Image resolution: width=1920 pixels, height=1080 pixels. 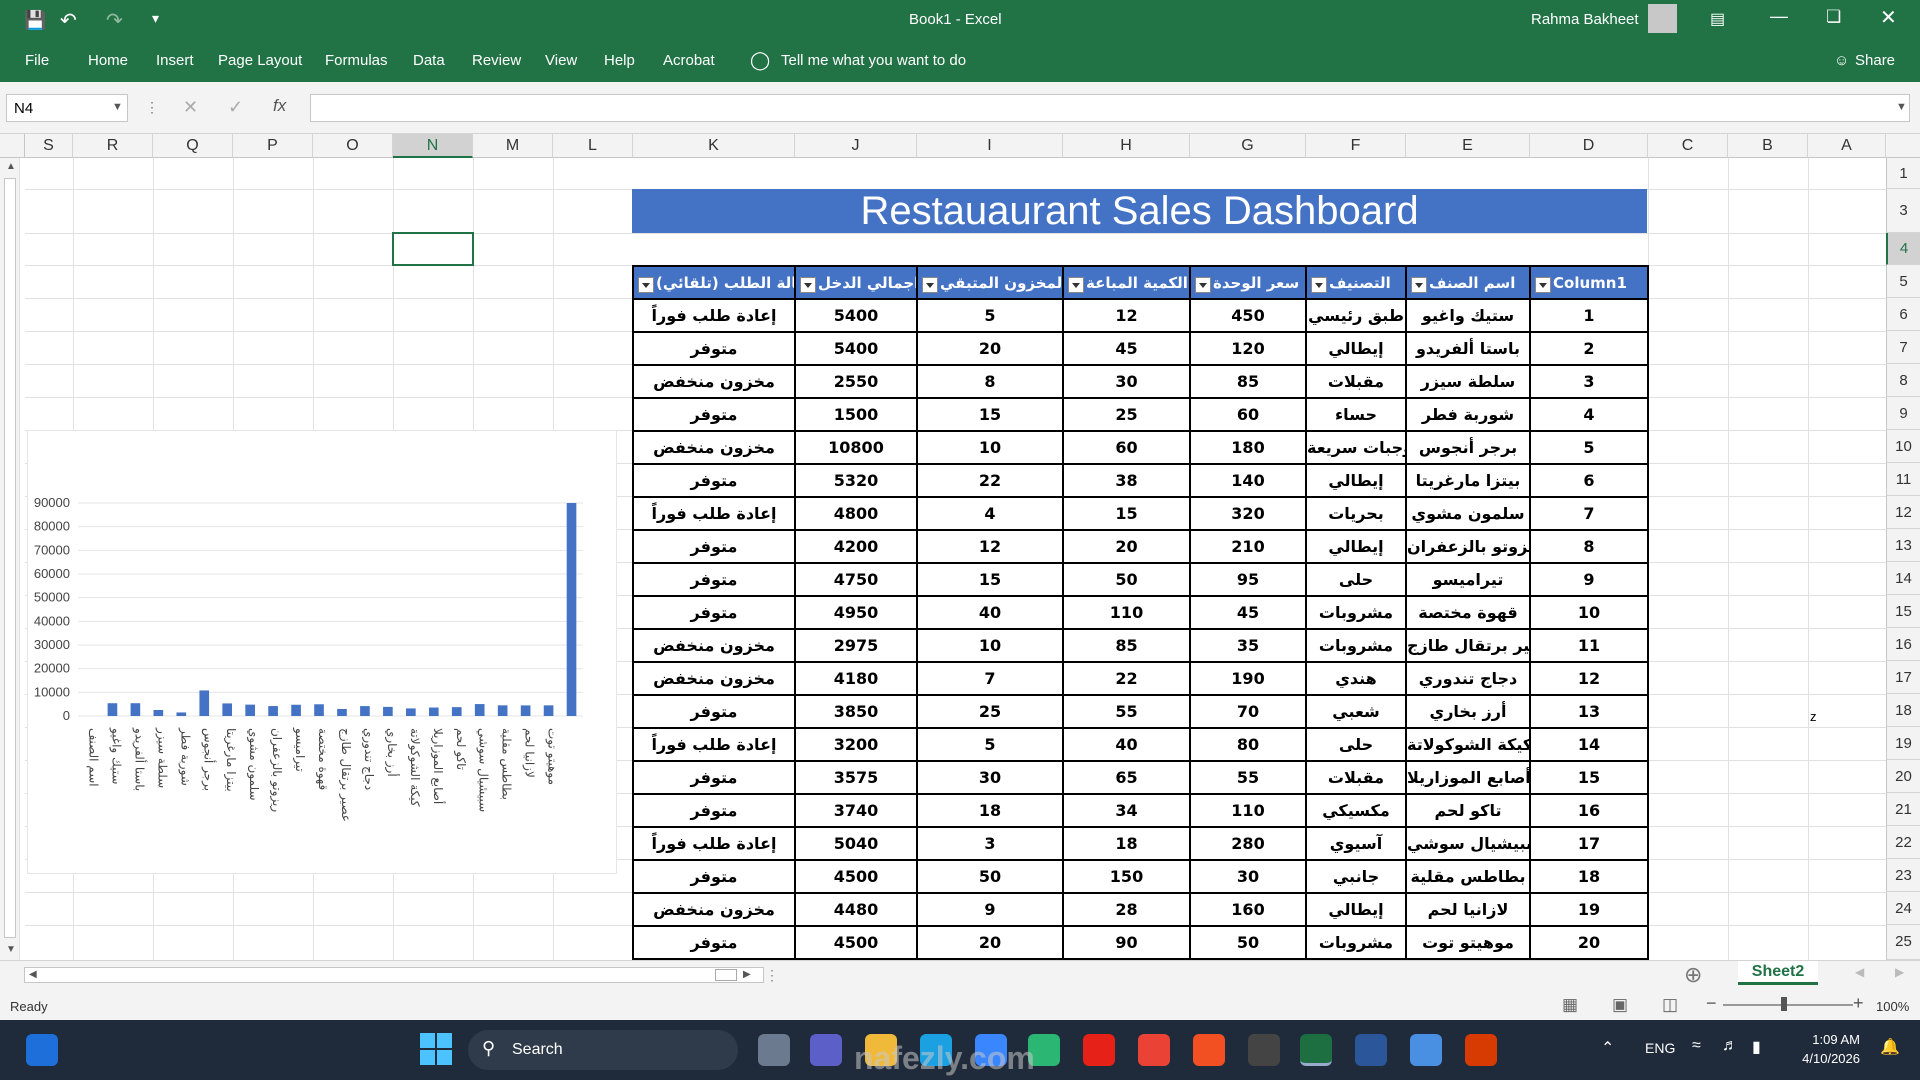 I want to click on tab-formulas: Formulas, so click(x=356, y=60).